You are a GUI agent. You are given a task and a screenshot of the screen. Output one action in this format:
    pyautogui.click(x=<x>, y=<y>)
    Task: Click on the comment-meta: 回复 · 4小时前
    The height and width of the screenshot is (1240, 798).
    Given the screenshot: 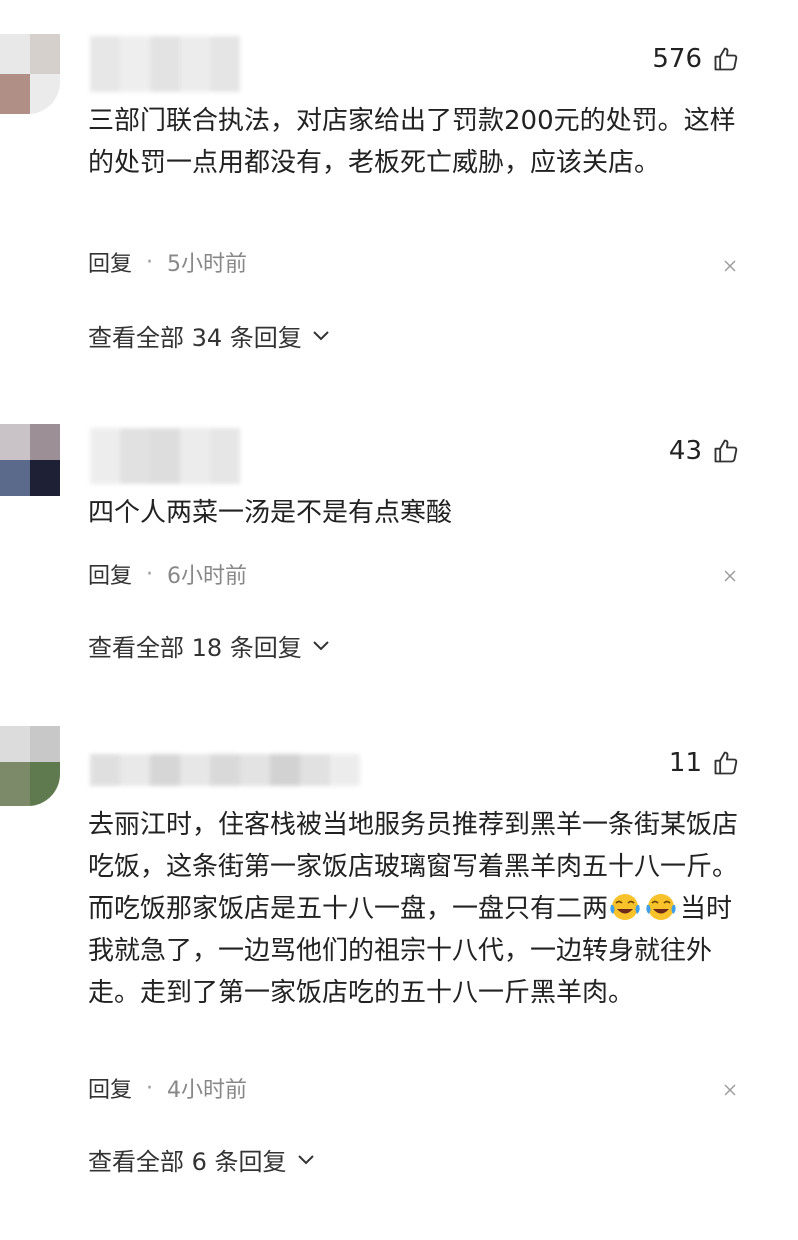 What is the action you would take?
    pyautogui.click(x=167, y=1088)
    